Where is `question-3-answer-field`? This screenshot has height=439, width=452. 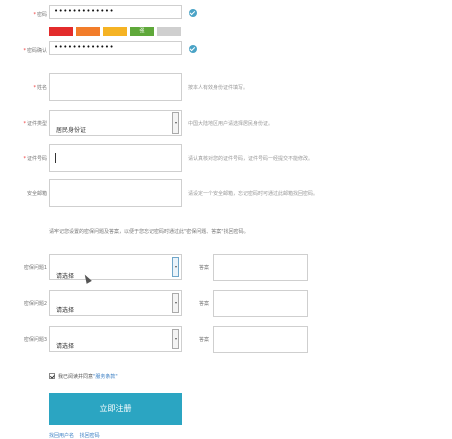
question-3-answer-field is located at coordinates (260, 339).